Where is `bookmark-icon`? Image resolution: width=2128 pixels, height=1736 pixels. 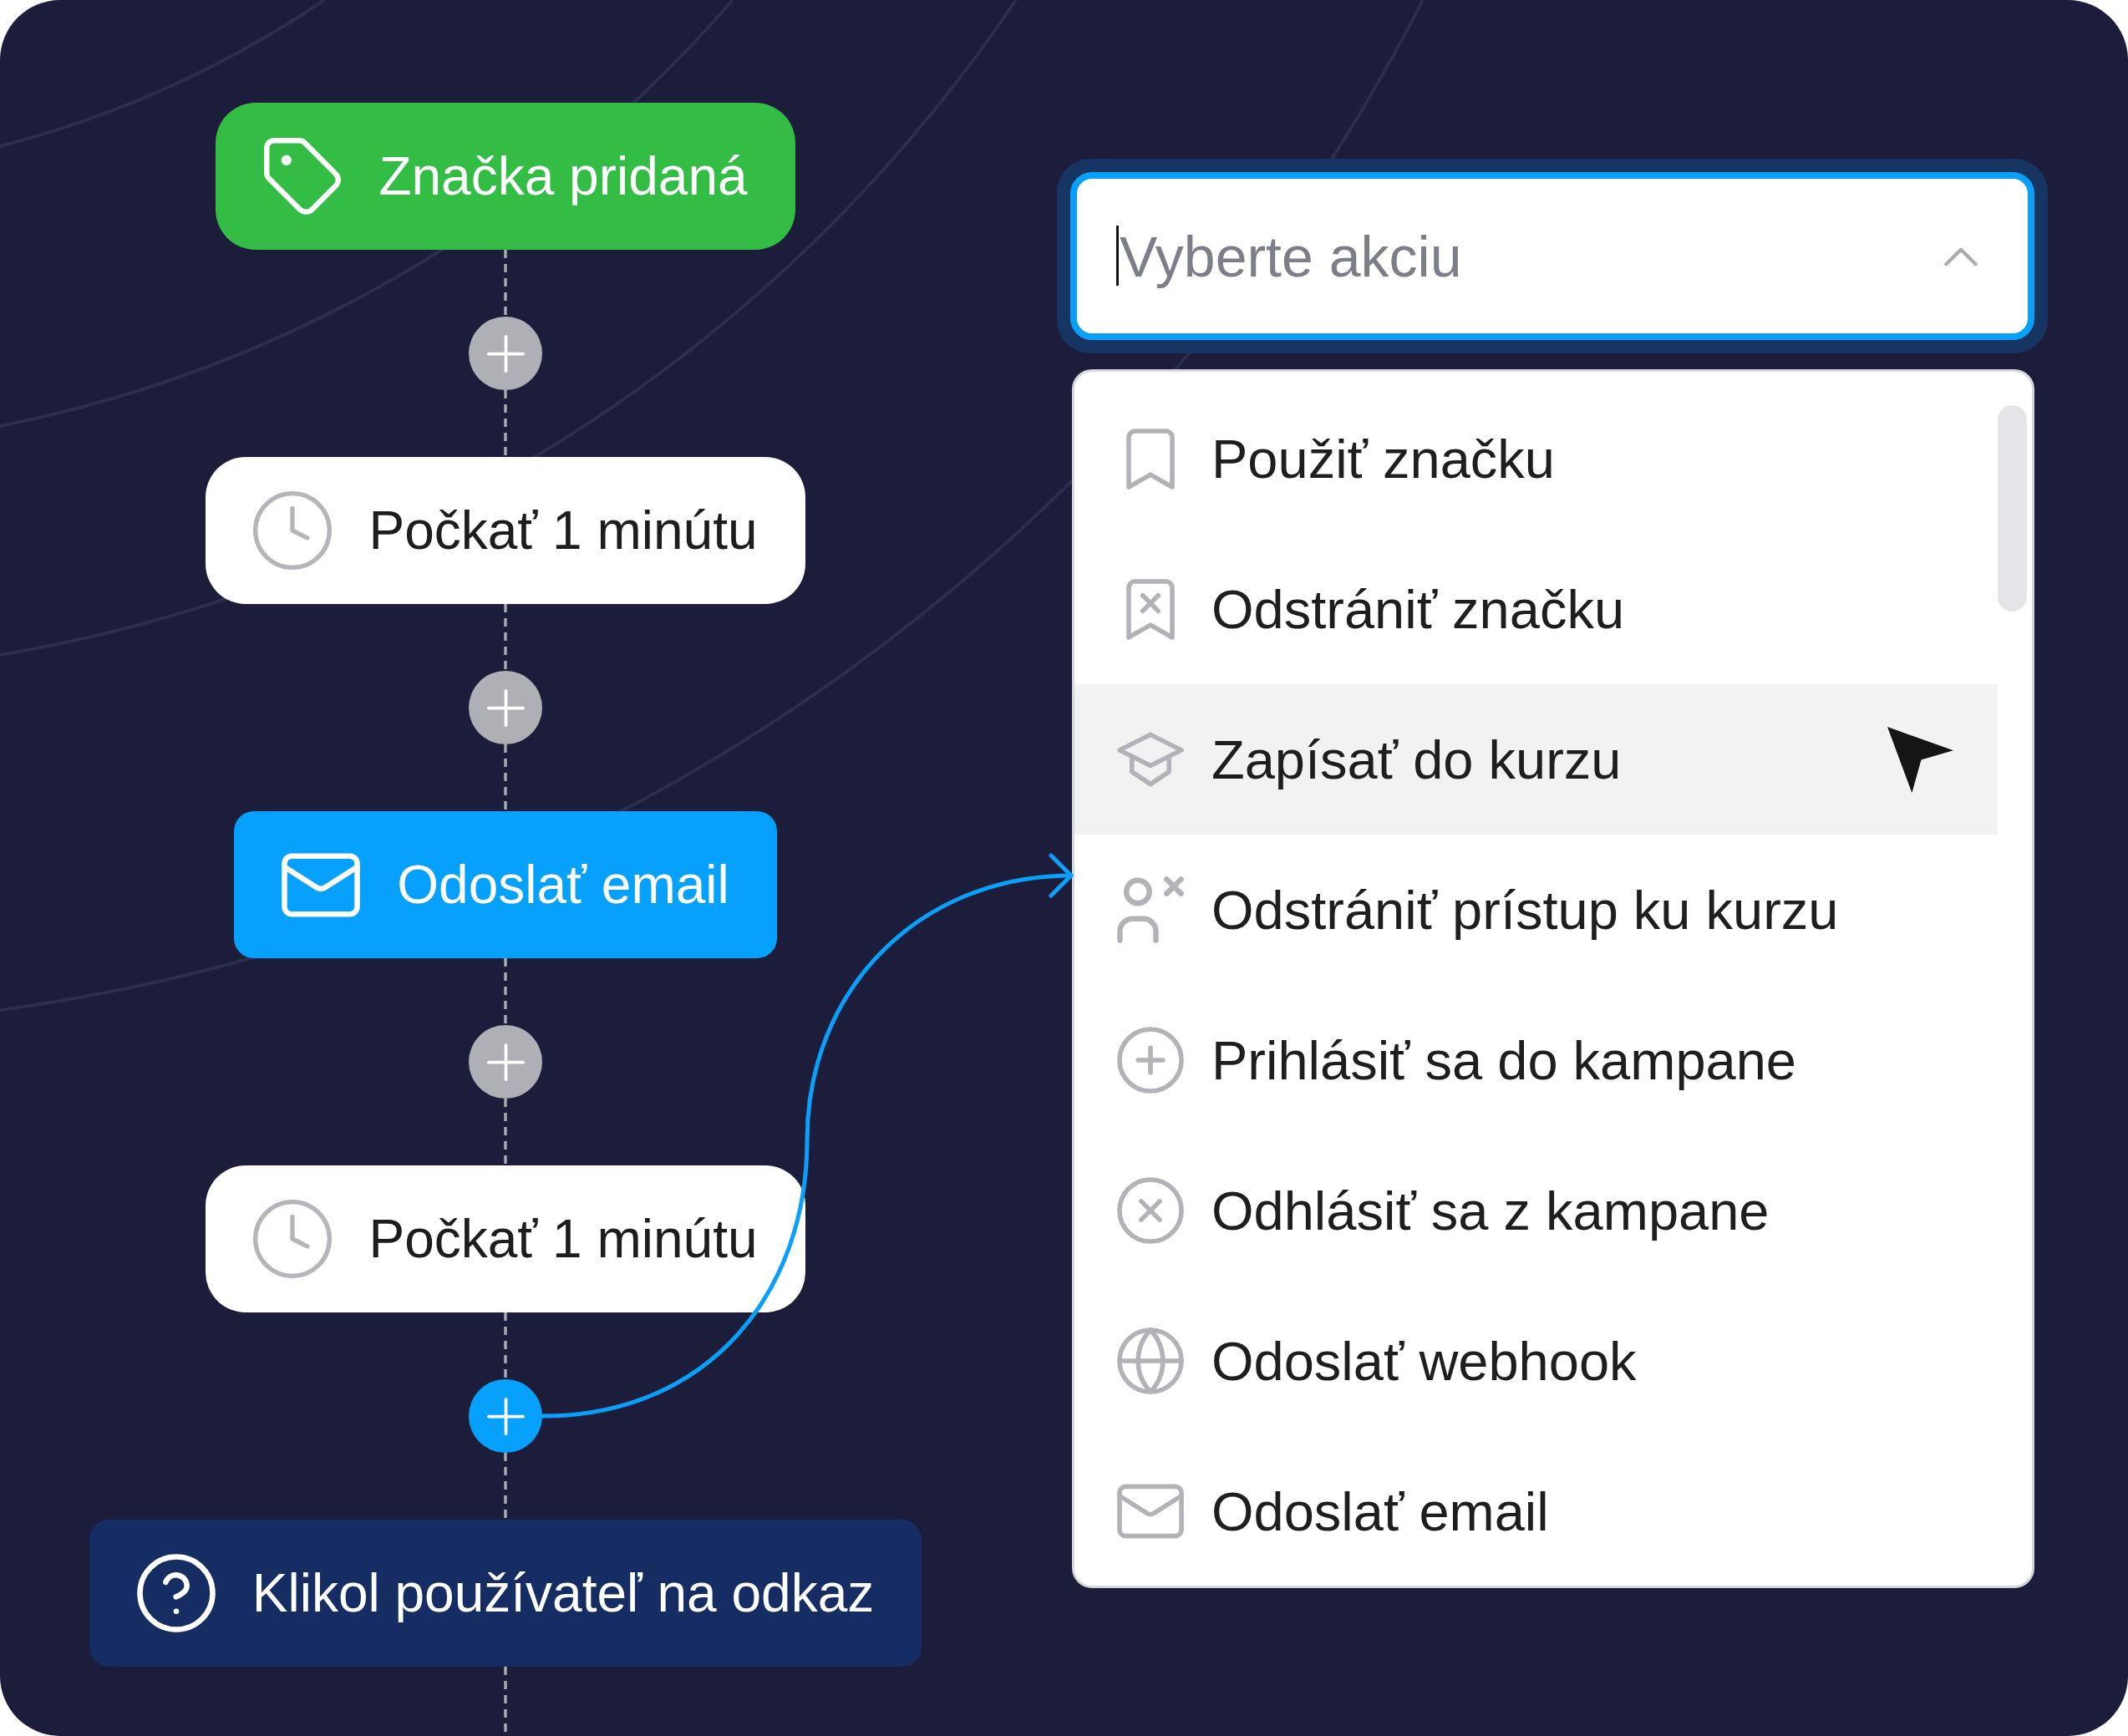
bookmark-icon is located at coordinates (1150, 459).